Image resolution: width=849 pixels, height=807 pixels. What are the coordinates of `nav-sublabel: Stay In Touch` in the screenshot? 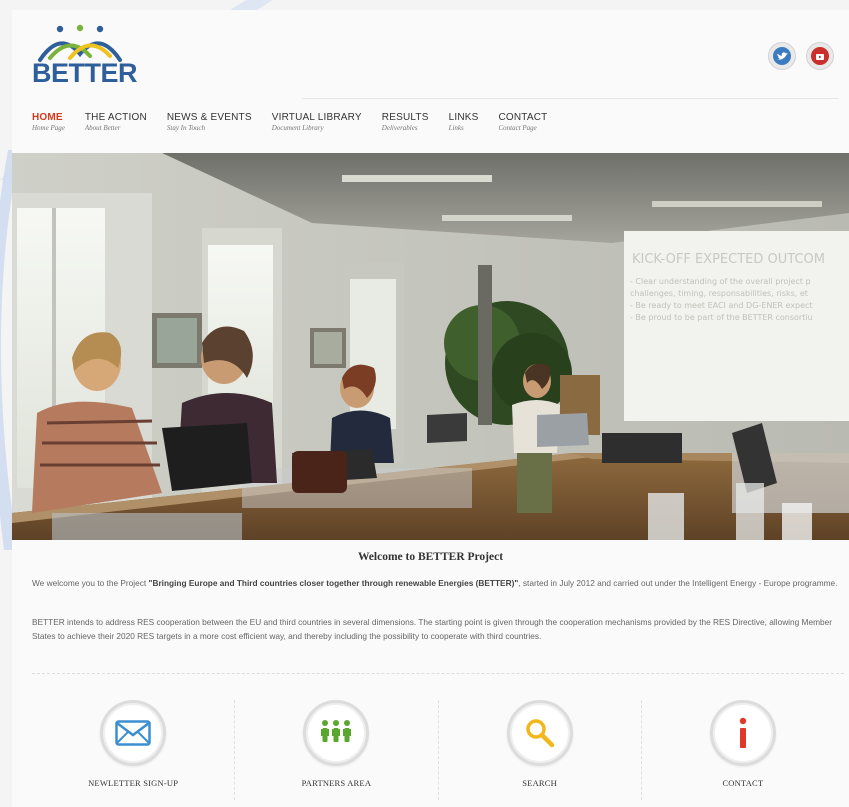 It's located at (186, 128).